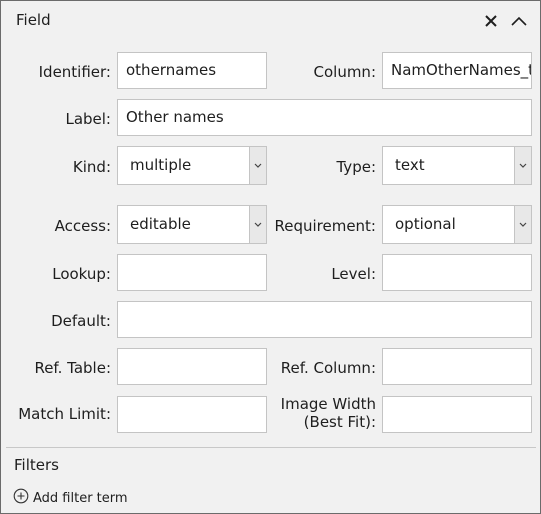 The width and height of the screenshot is (541, 514). What do you see at coordinates (81, 274) in the screenshot?
I see `lookup-label: Lookup:` at bounding box center [81, 274].